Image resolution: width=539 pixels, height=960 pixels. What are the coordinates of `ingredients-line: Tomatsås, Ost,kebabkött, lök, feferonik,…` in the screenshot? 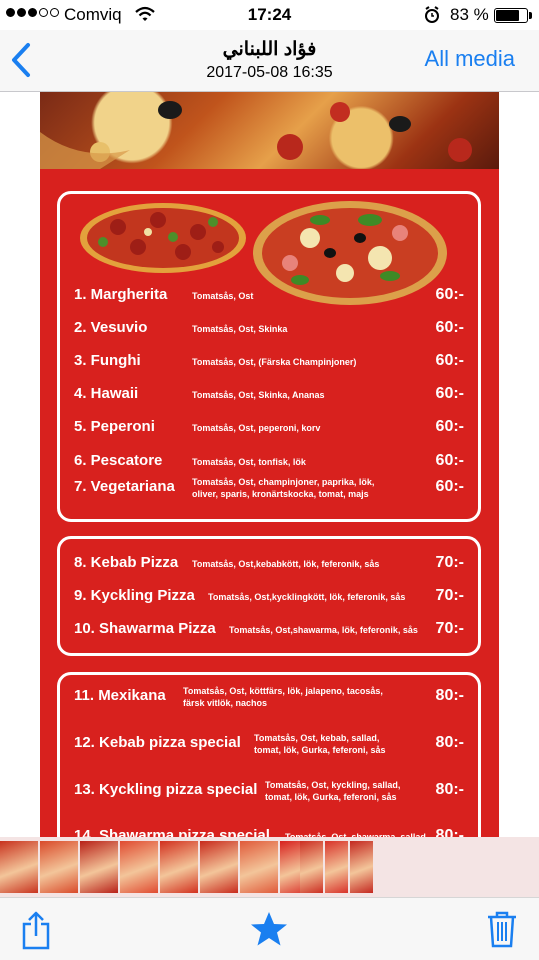 It's located at (286, 564).